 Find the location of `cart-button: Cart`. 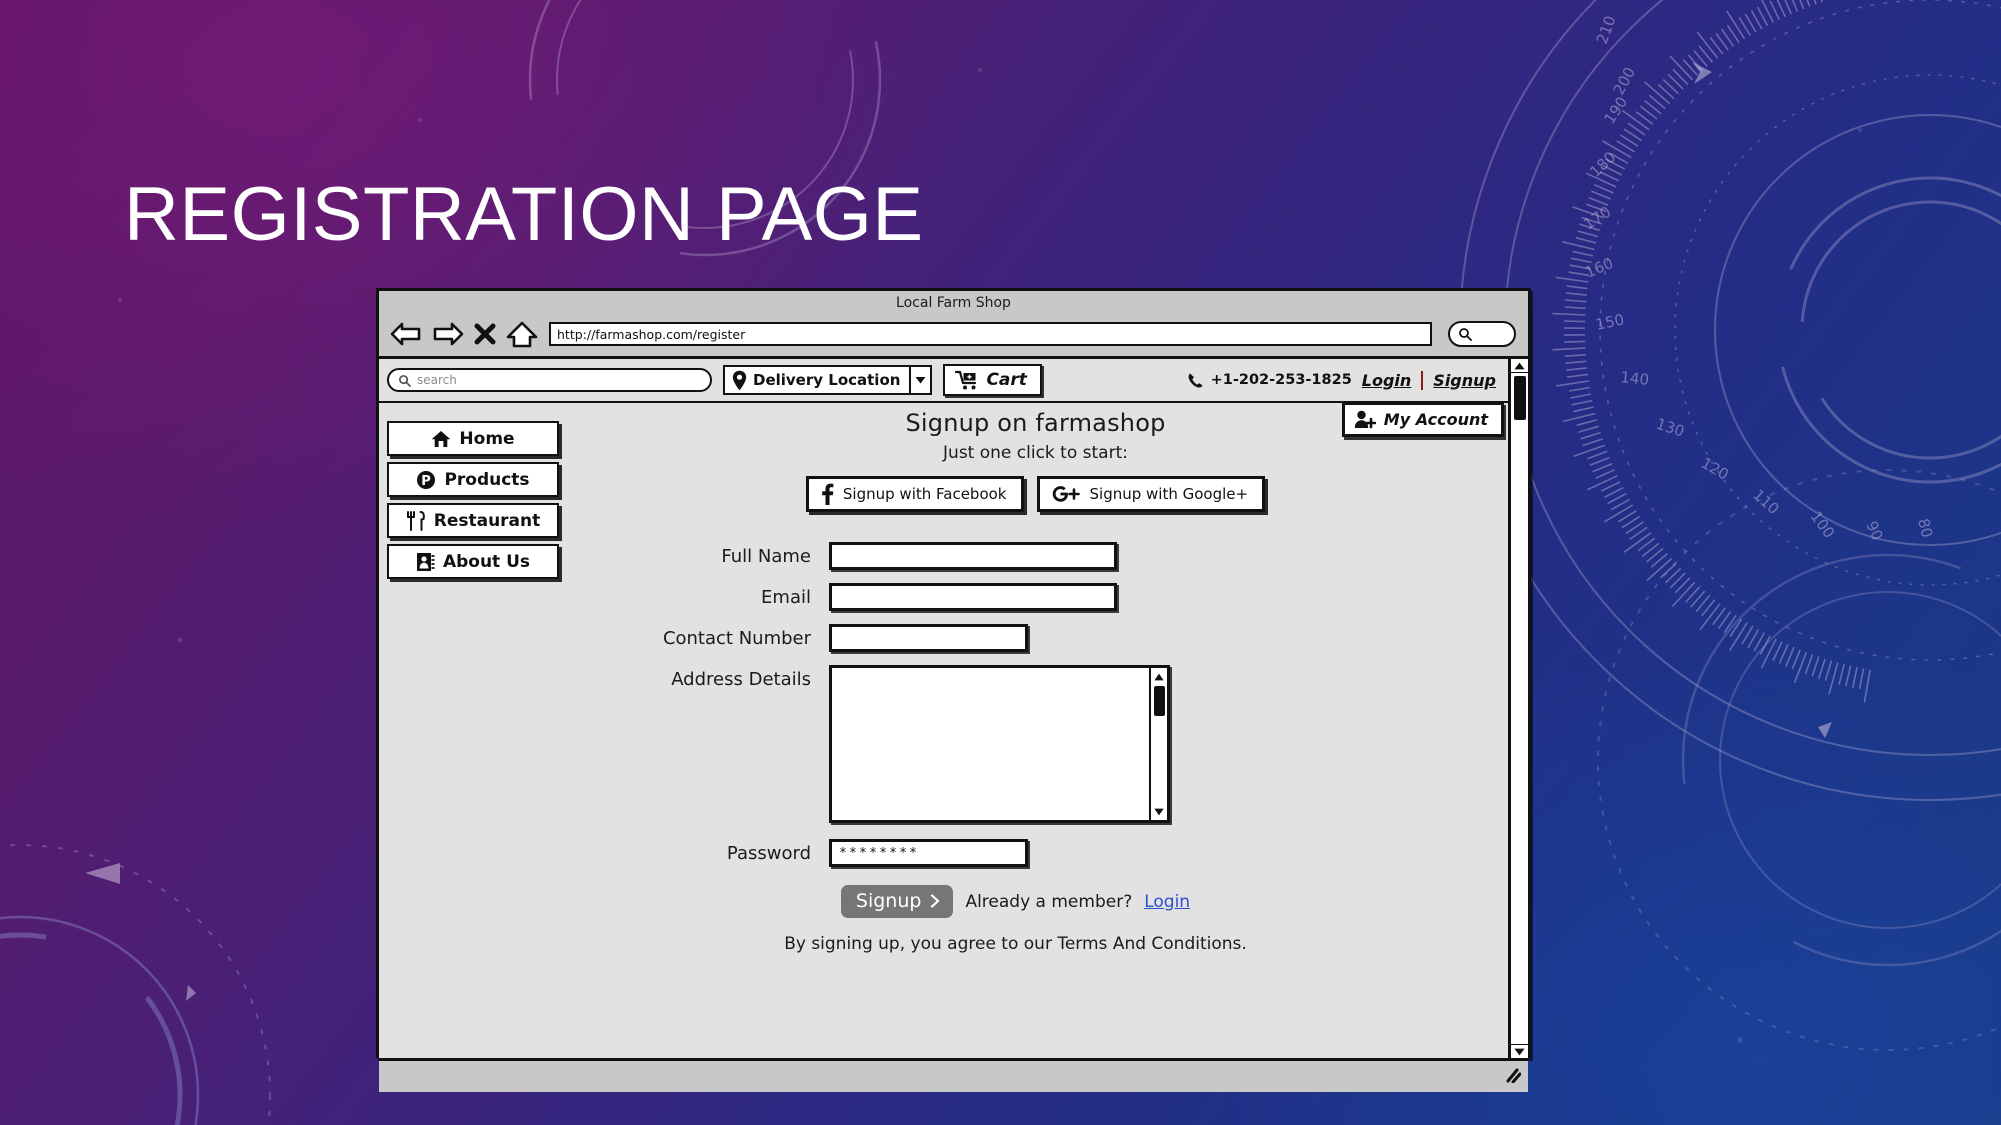

cart-button: Cart is located at coordinates (992, 380).